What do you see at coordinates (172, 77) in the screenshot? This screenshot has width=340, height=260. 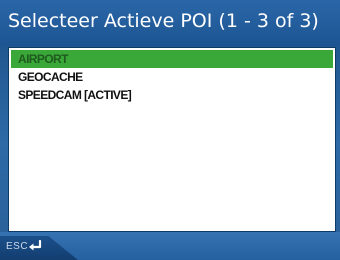 I see `poi-item-geocache: GEOCACHE` at bounding box center [172, 77].